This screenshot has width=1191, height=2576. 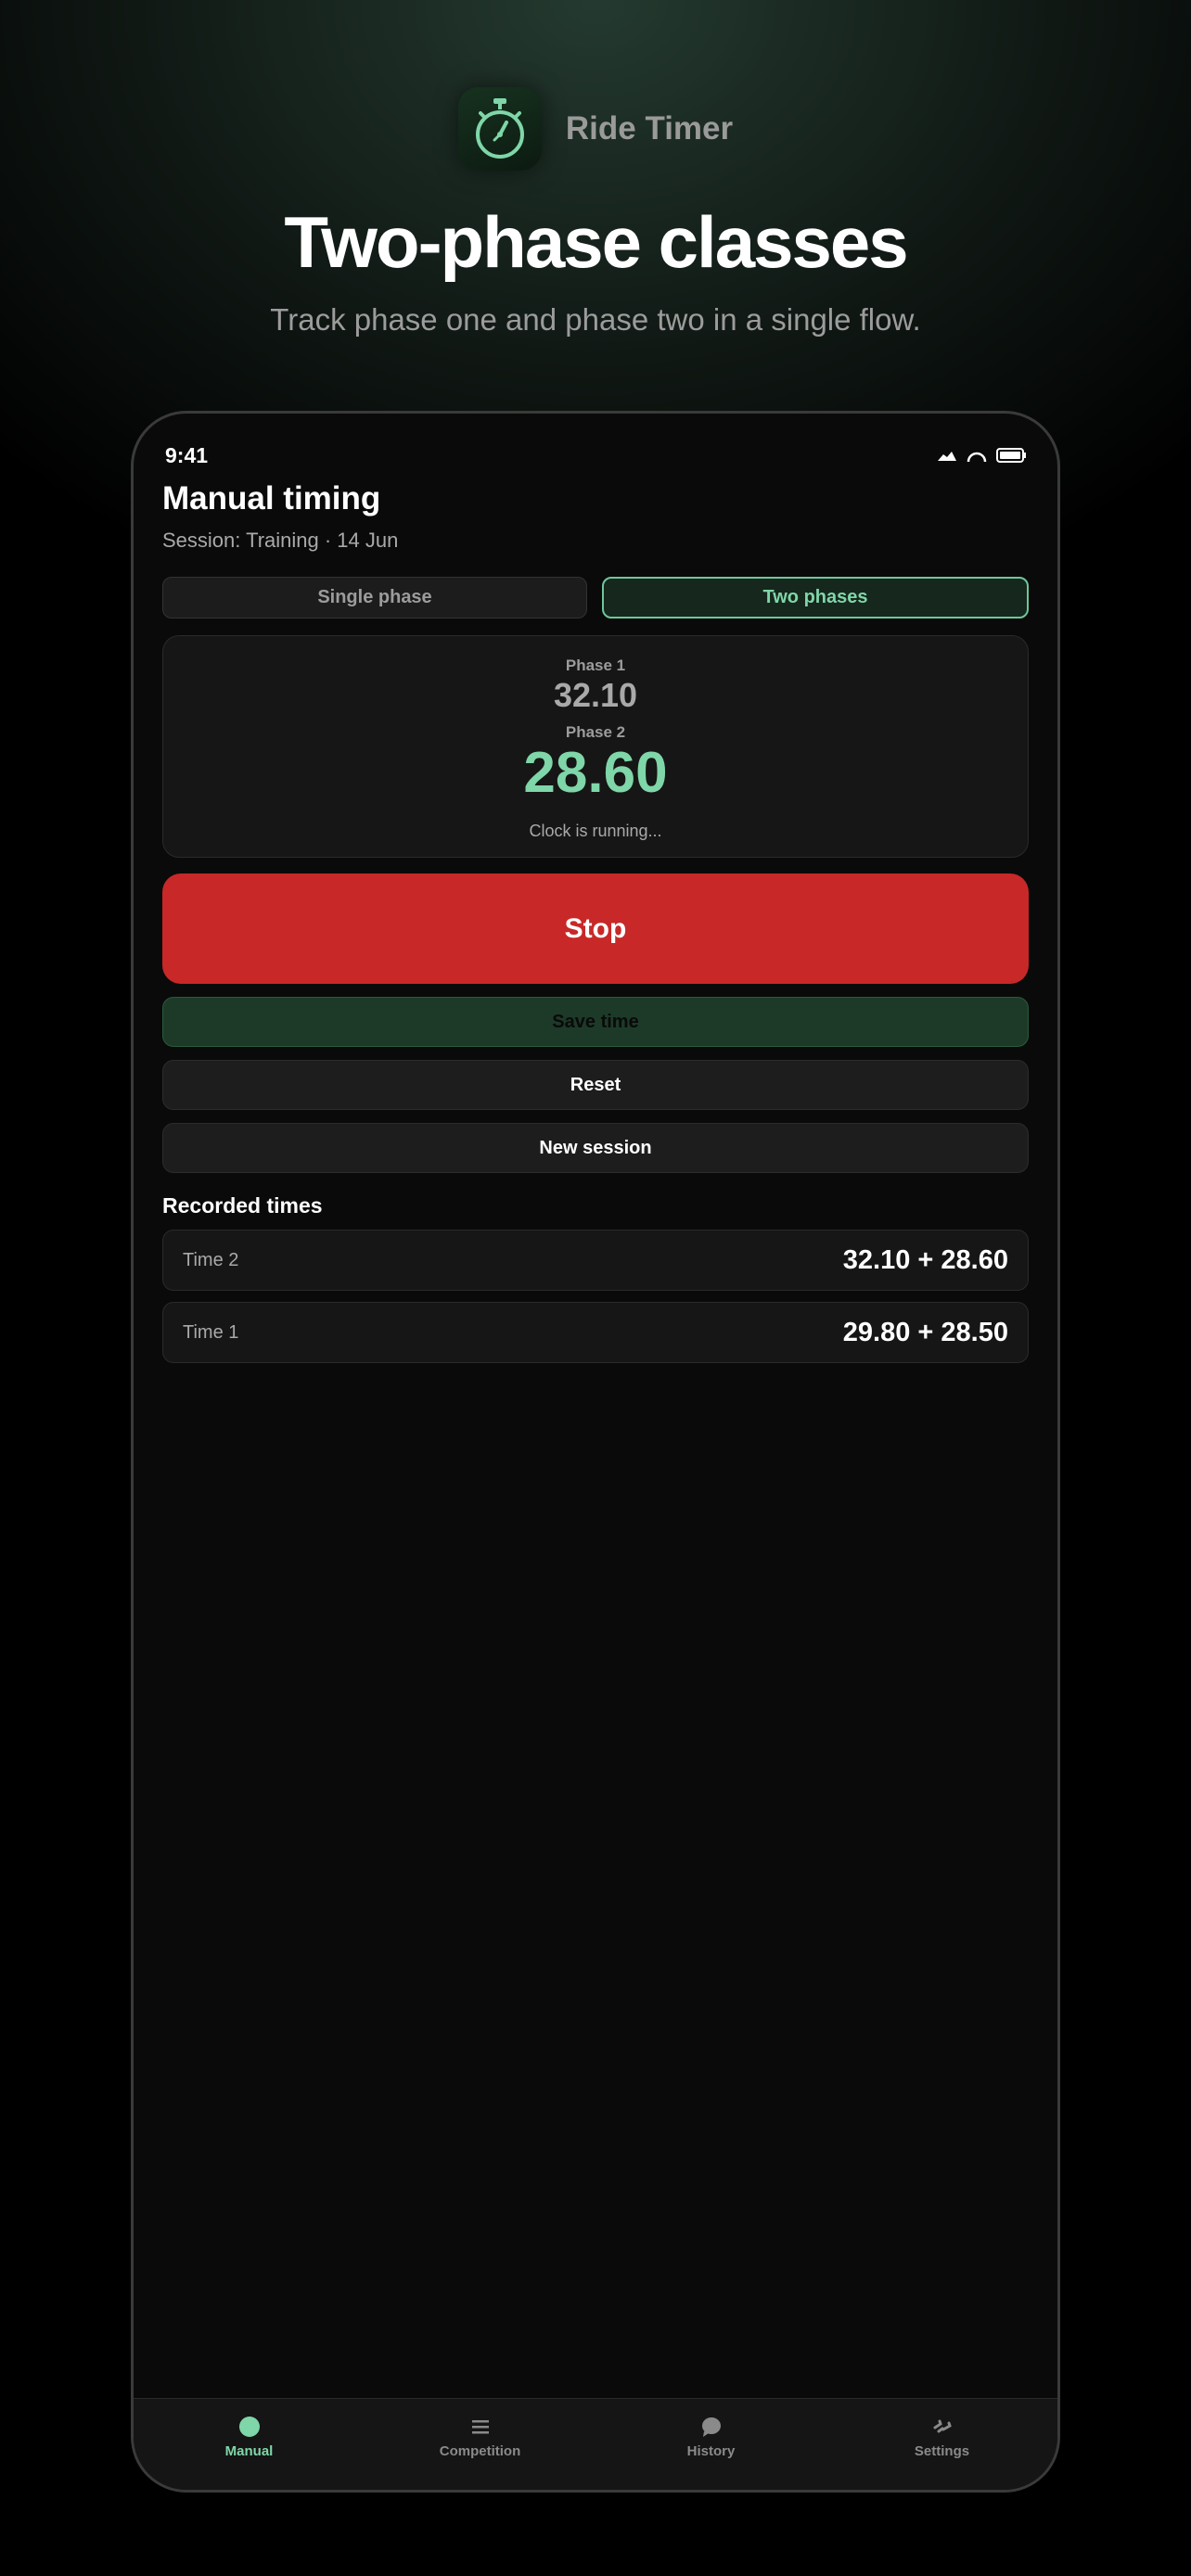 I want to click on save-time-button: Save time, so click(x=595, y=1022).